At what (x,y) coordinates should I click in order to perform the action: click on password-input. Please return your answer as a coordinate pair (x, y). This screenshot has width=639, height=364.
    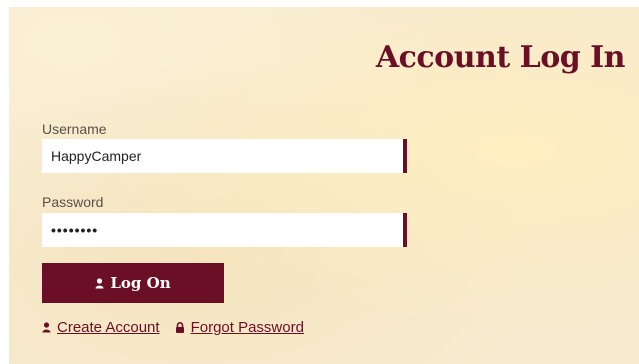
    Looking at the image, I should click on (222, 230).